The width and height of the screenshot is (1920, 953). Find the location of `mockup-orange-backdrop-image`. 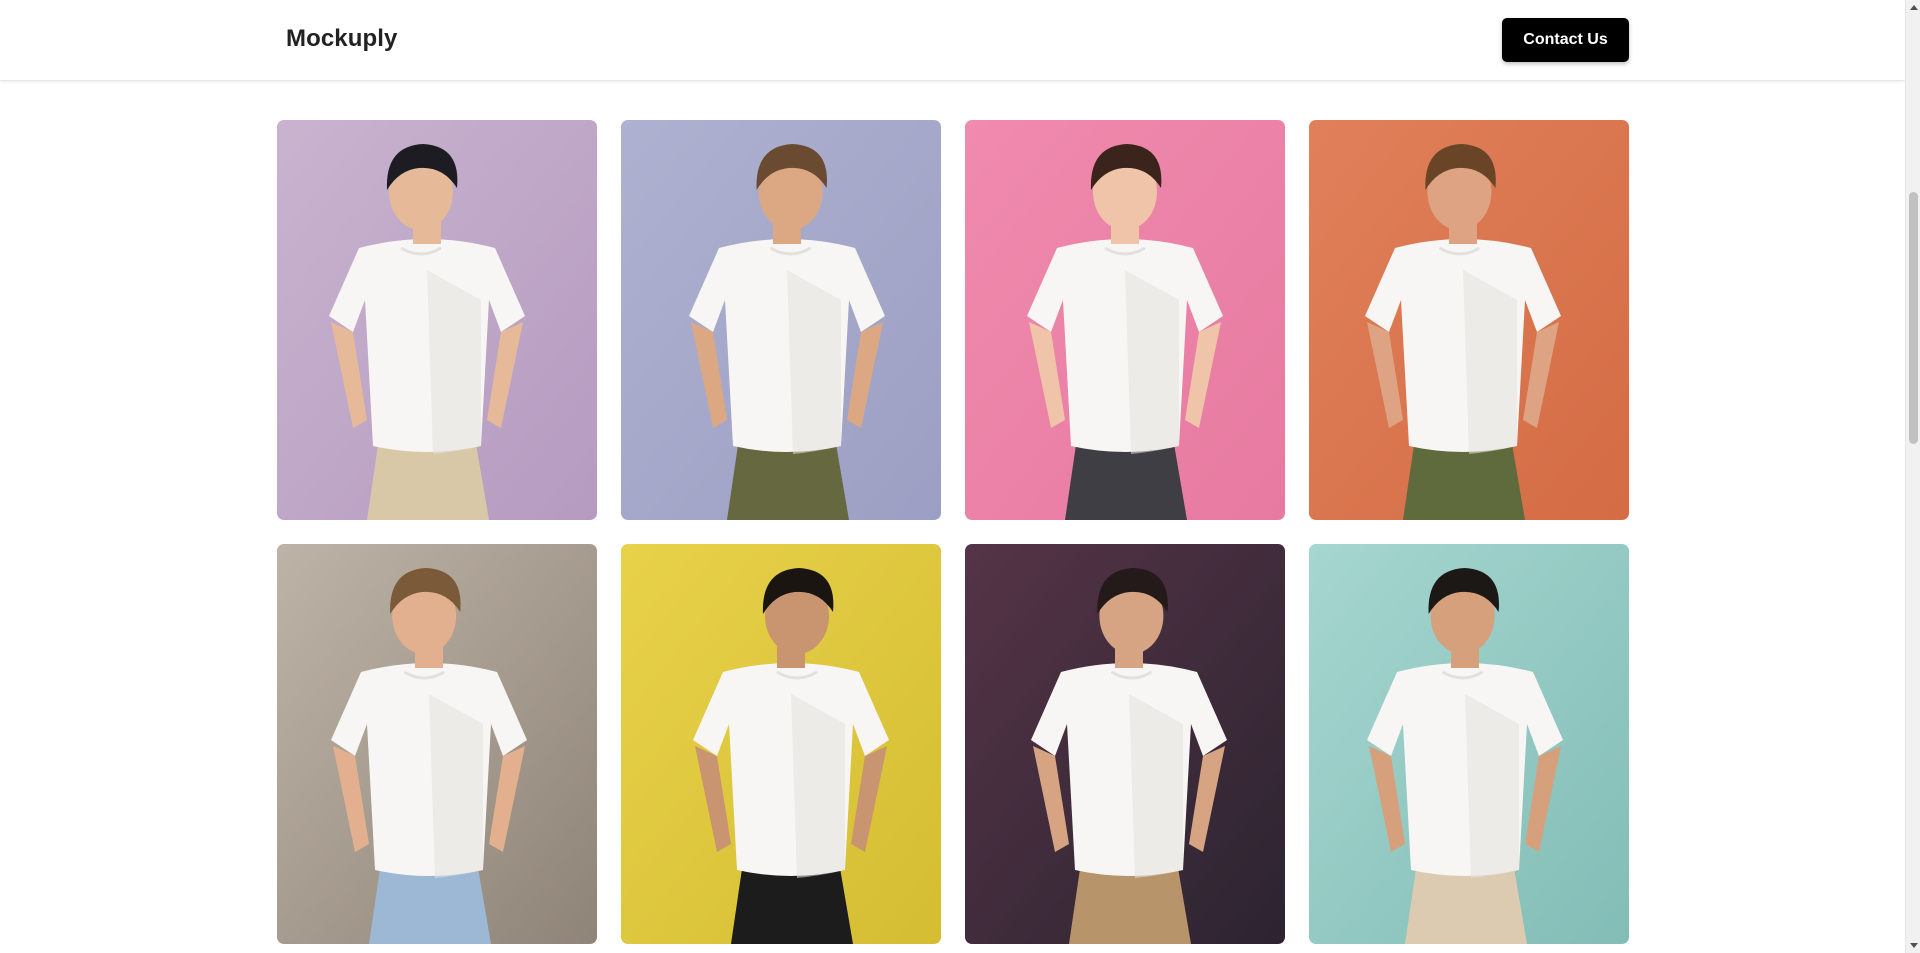

mockup-orange-backdrop-image is located at coordinates (1469, 320).